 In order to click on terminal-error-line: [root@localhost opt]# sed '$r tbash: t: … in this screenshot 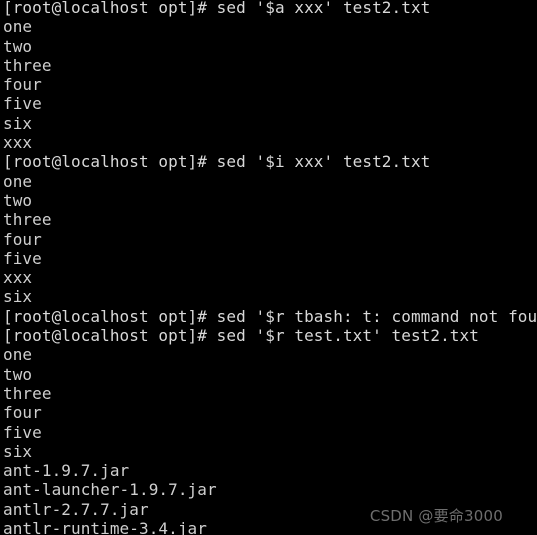, I will do `click(270, 316)`.